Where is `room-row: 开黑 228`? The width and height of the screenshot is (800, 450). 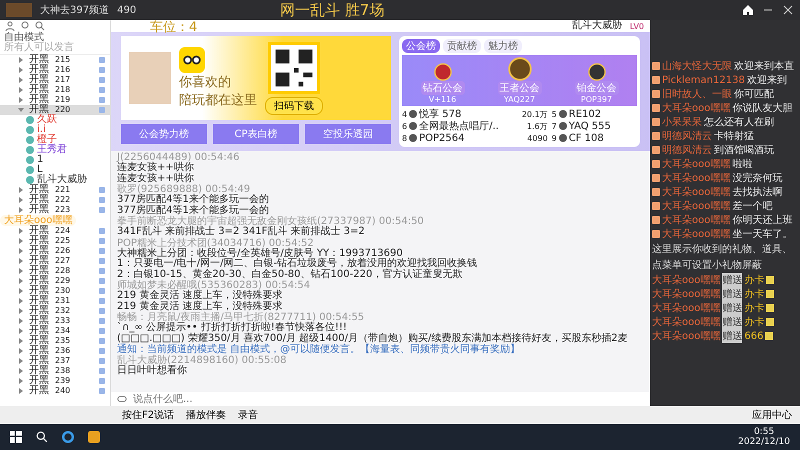
room-row: 开黑 228 is located at coordinates (55, 271).